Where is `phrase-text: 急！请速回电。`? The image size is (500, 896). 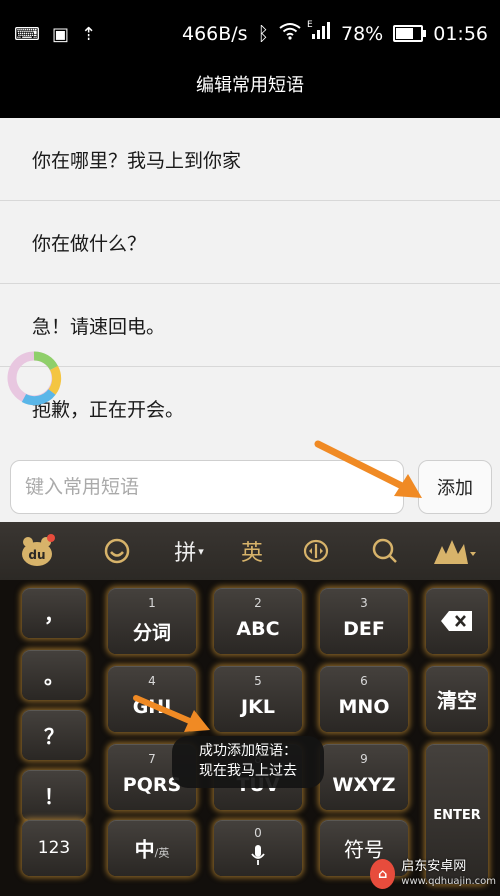 phrase-text: 急！请速回电。 is located at coordinates (99, 326).